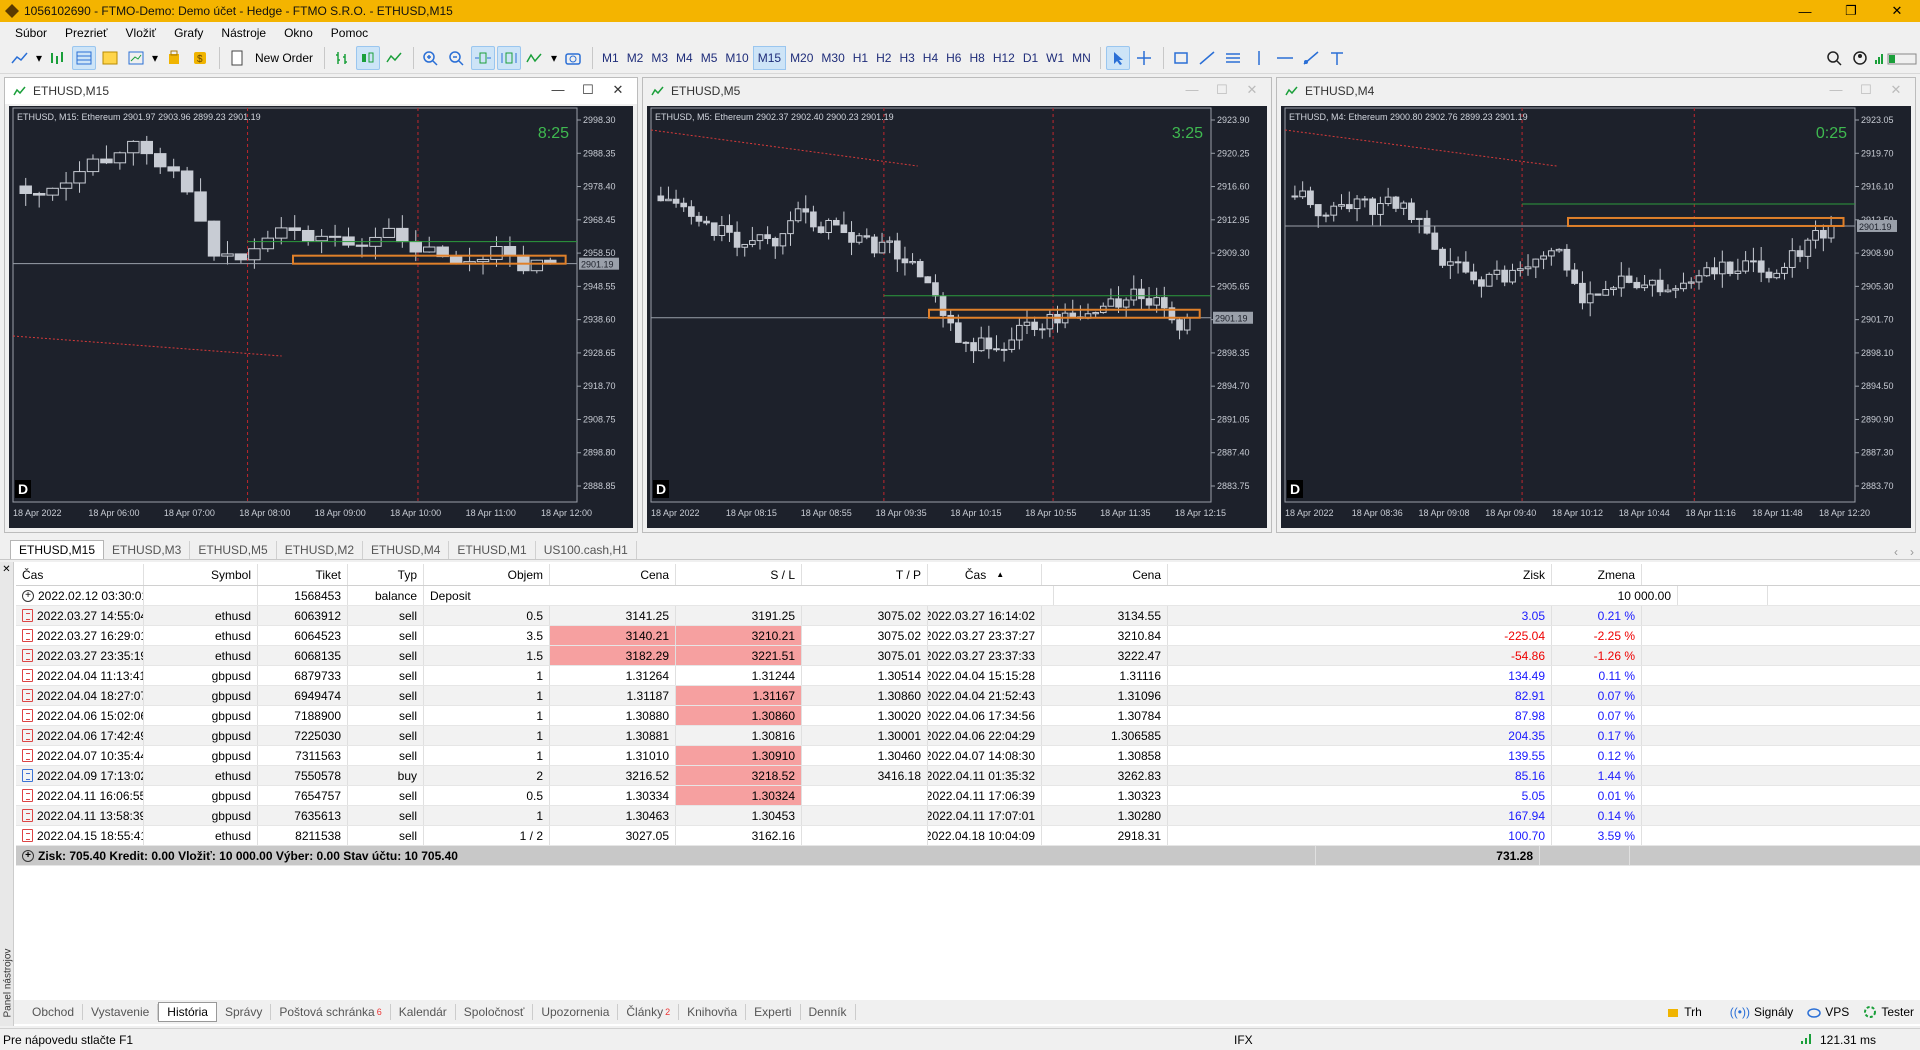 The image size is (1920, 1050). What do you see at coordinates (1030, 58) in the screenshot?
I see `timeframe-d1: D1` at bounding box center [1030, 58].